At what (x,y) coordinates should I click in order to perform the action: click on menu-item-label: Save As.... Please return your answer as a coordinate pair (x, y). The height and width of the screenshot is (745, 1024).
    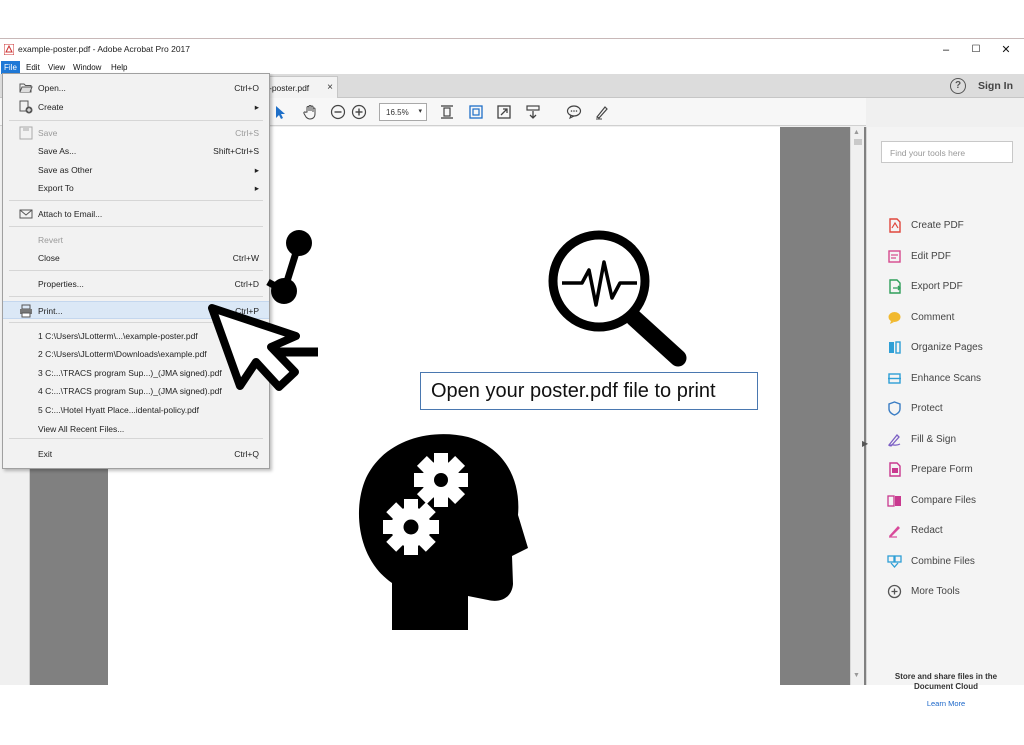
    Looking at the image, I should click on (57, 151).